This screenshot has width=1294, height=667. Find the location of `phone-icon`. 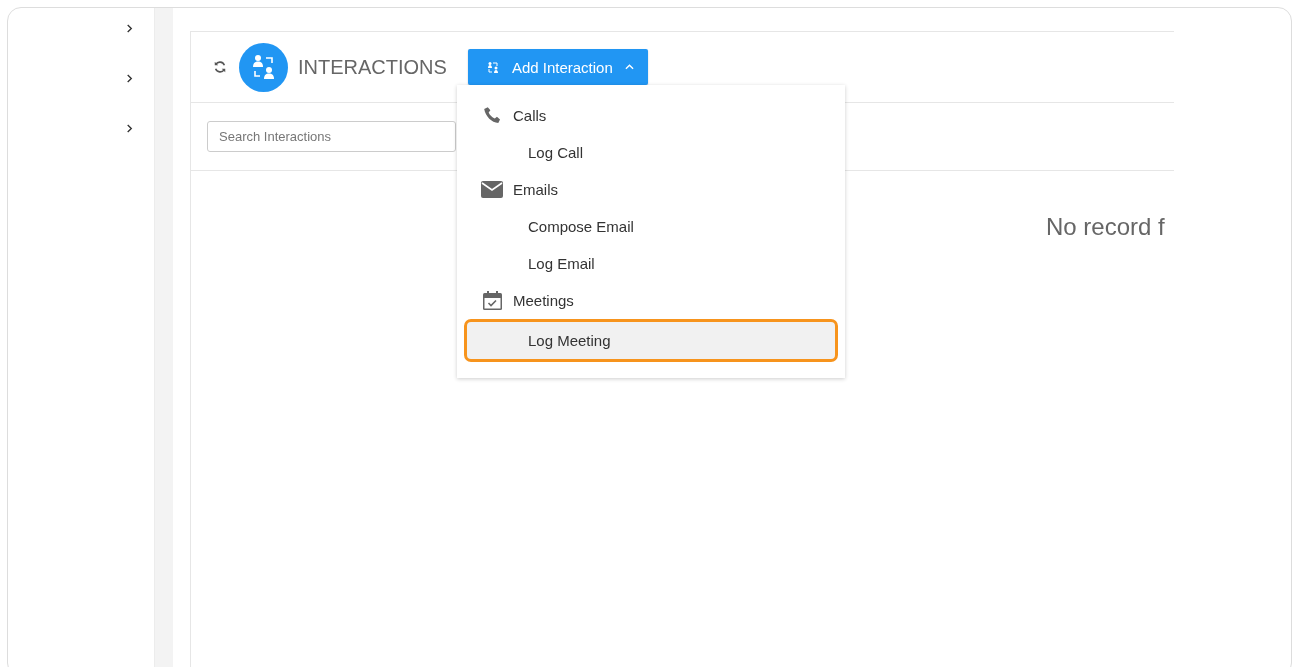

phone-icon is located at coordinates (492, 115).